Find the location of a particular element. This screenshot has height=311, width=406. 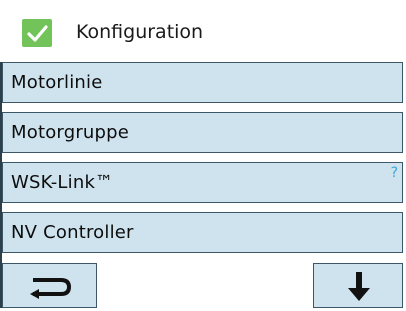

help-icon: ? is located at coordinates (394, 173).